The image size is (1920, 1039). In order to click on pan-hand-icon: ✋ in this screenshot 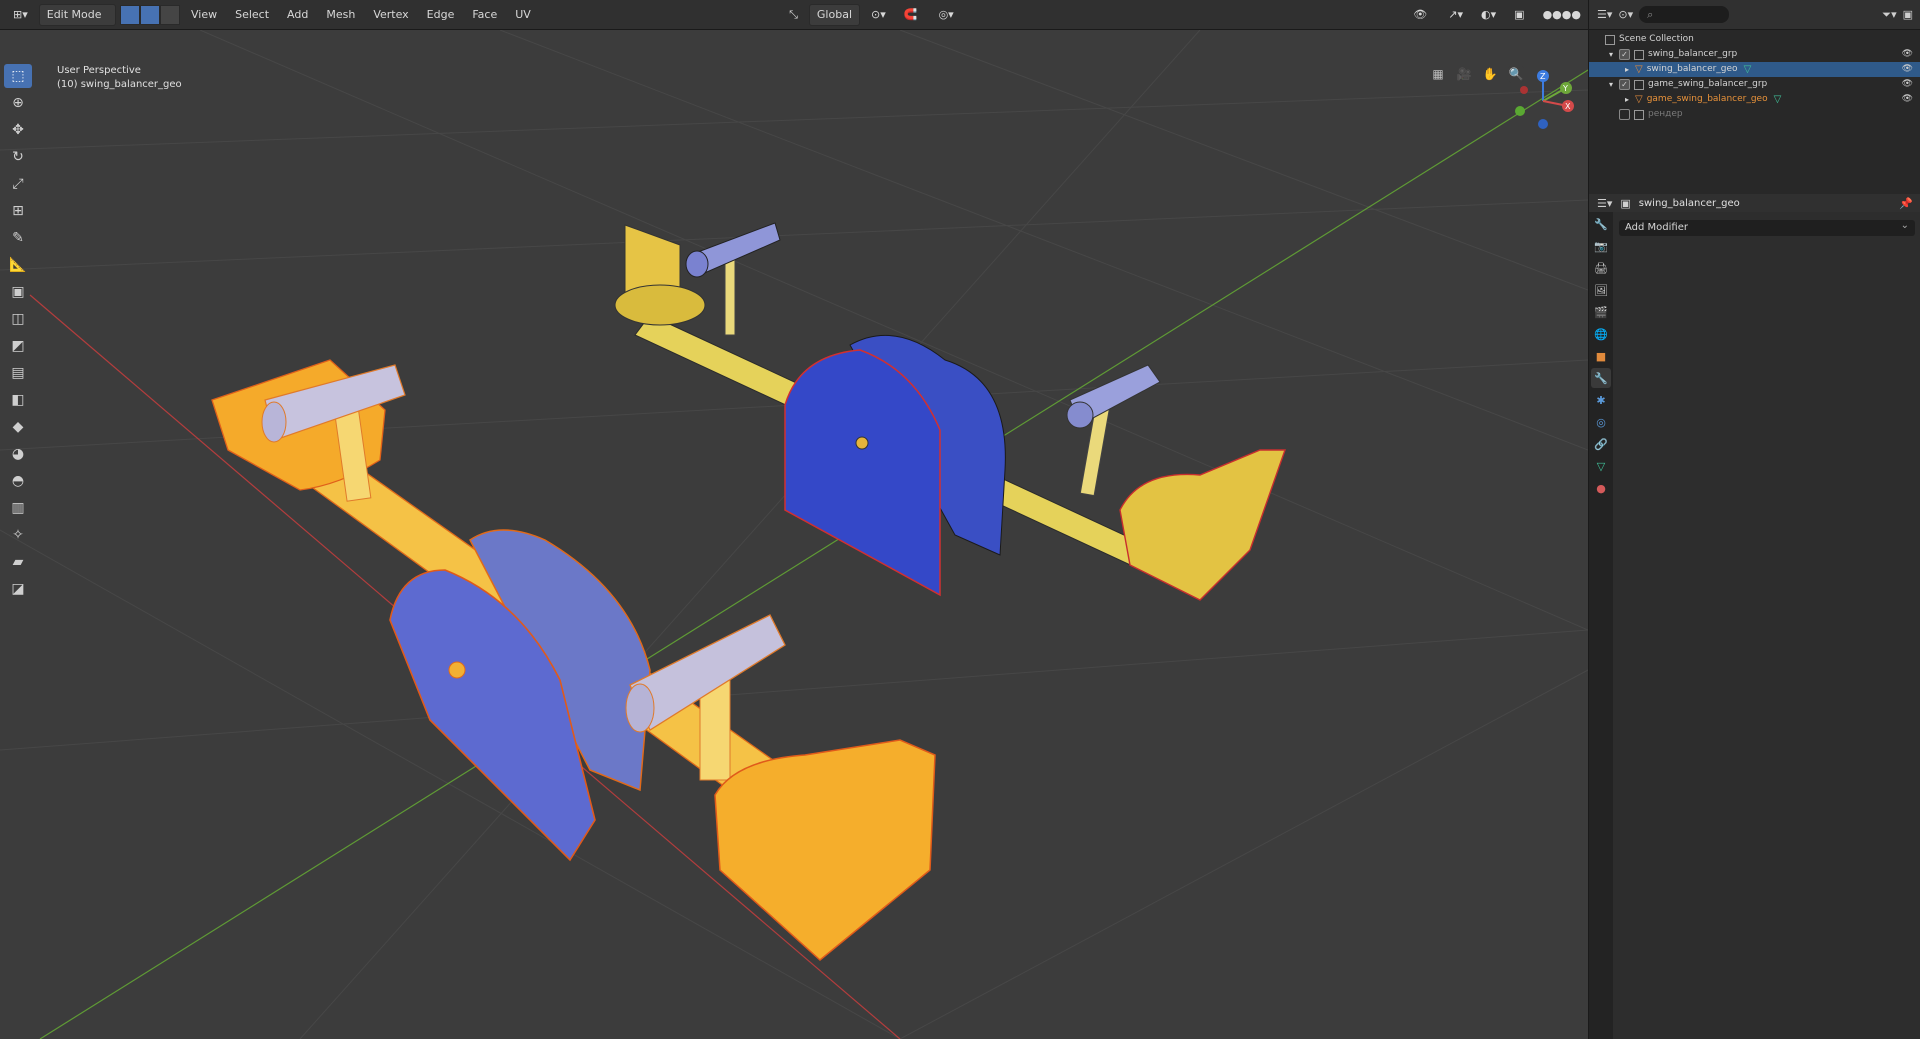, I will do `click(1490, 74)`.